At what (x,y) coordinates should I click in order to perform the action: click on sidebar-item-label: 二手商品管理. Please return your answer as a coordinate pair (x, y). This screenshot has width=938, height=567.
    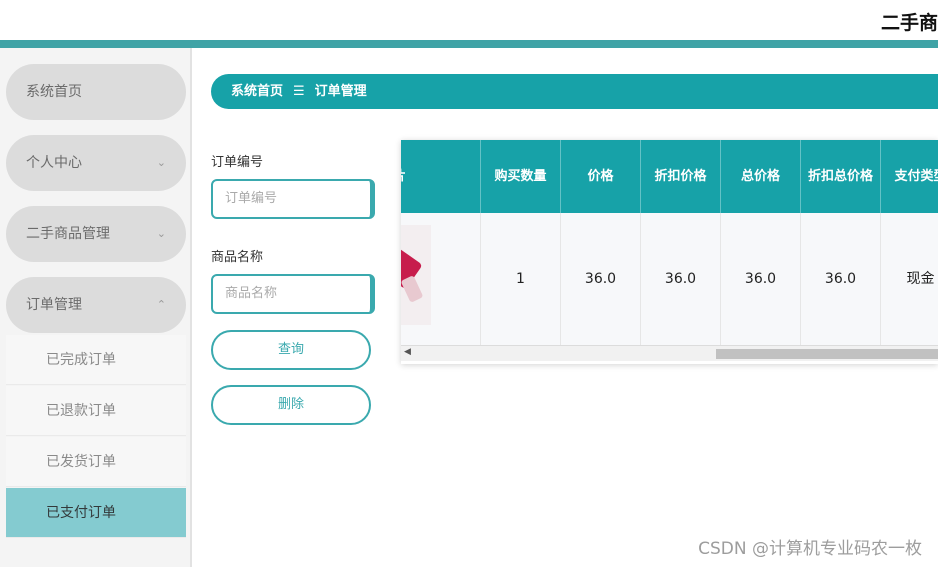
    Looking at the image, I should click on (68, 234).